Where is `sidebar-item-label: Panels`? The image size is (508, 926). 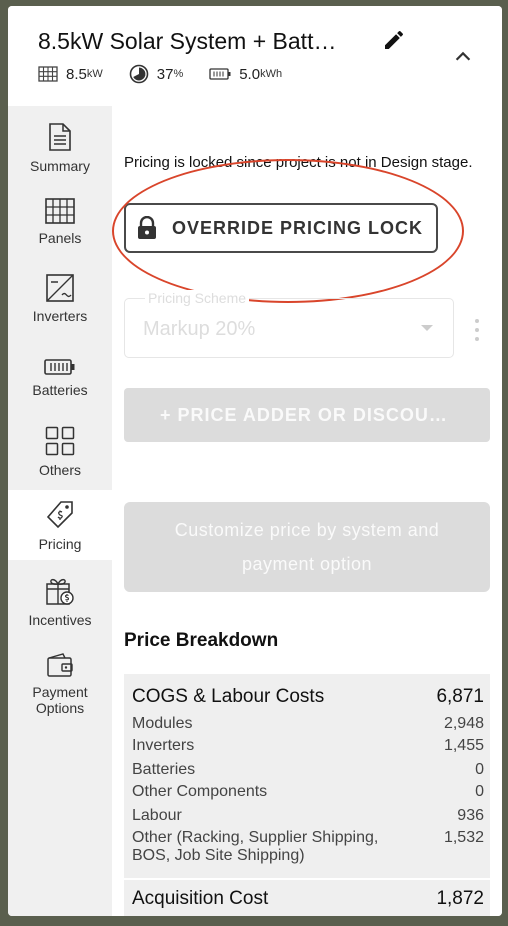
sidebar-item-label: Panels is located at coordinates (60, 238).